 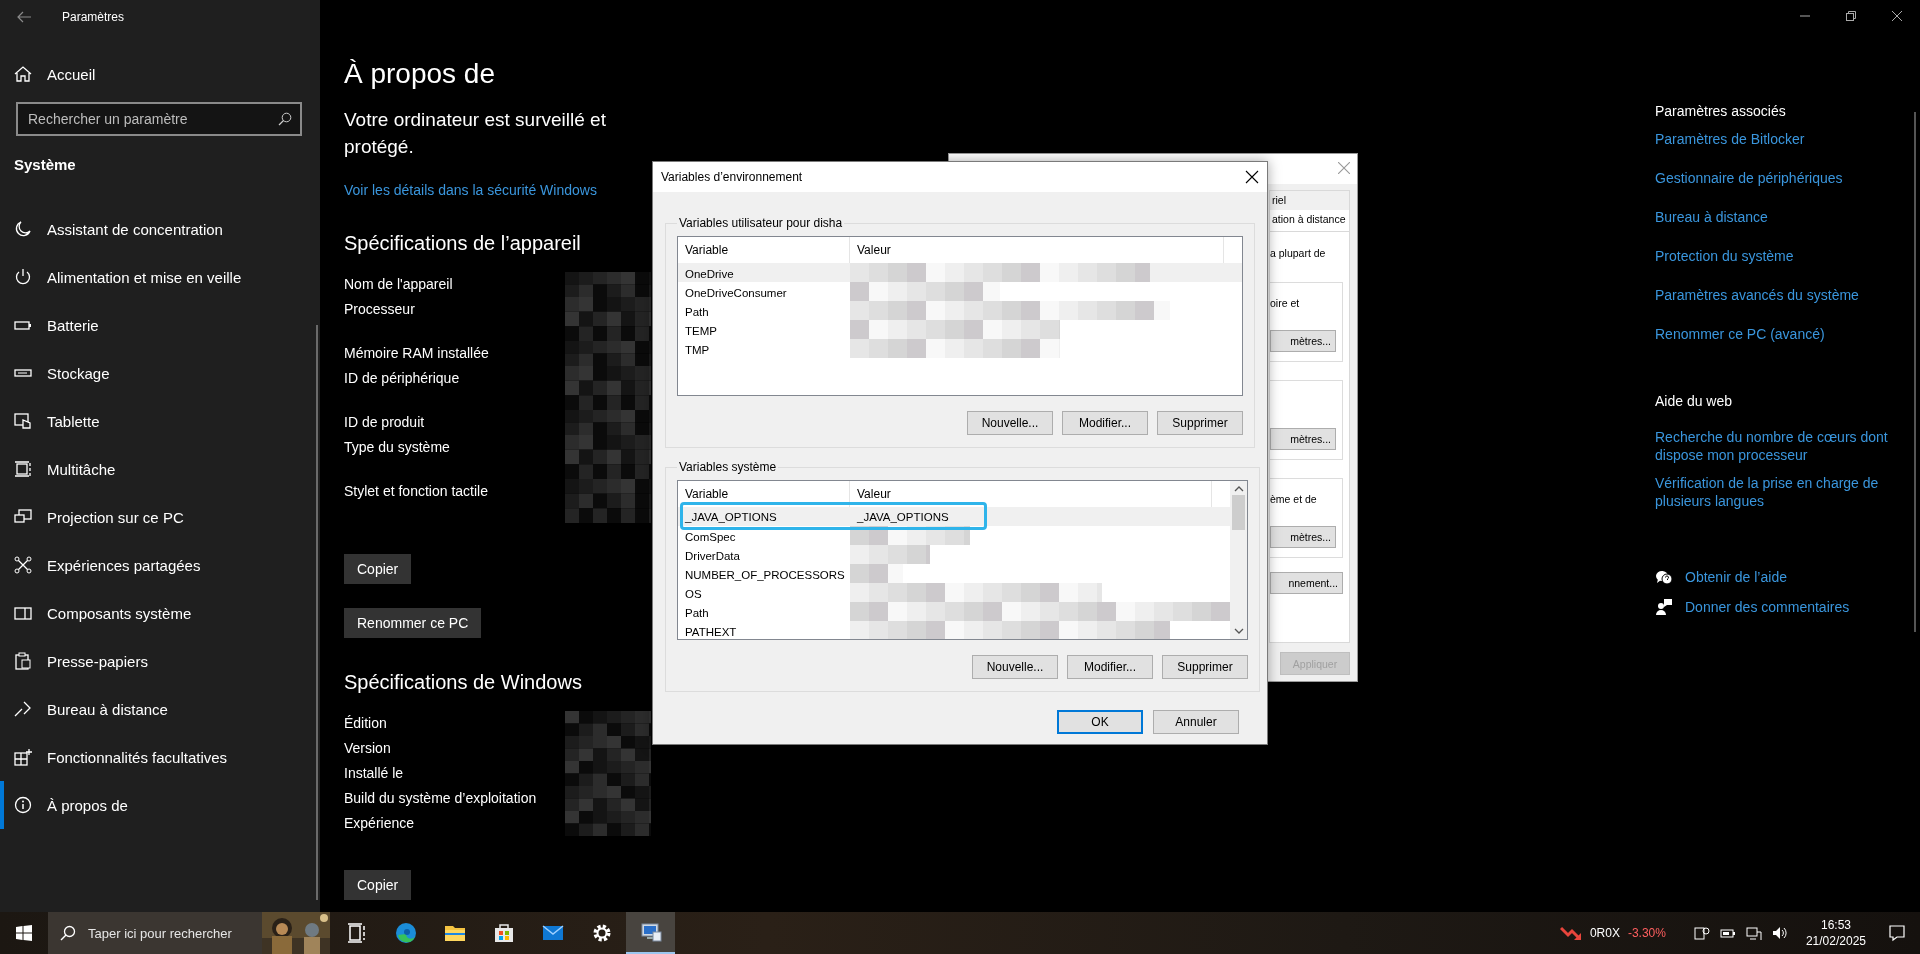 I want to click on sidebar-item: Composants système, so click(x=160, y=613).